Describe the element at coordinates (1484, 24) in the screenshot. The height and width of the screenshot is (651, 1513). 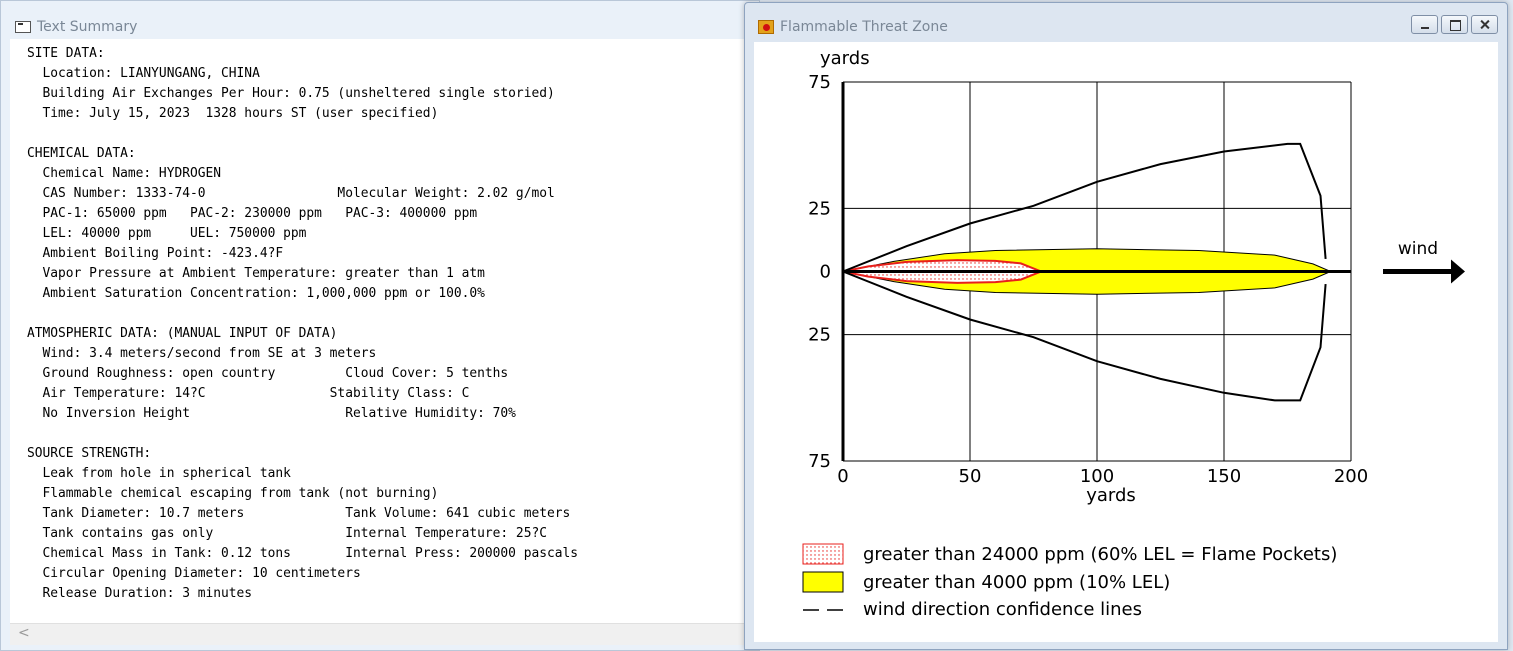
I see `close-button` at that location.